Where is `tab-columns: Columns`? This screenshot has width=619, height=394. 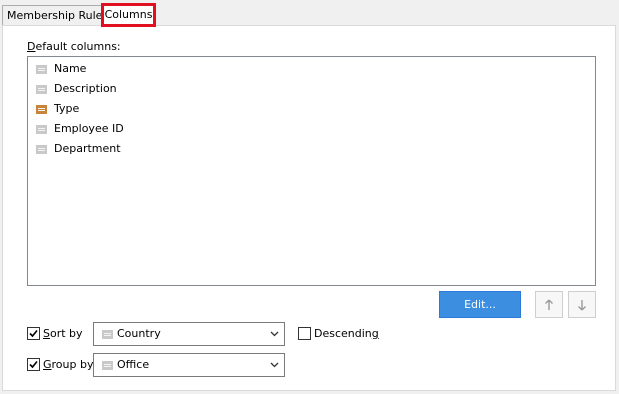 tab-columns: Columns is located at coordinates (128, 15).